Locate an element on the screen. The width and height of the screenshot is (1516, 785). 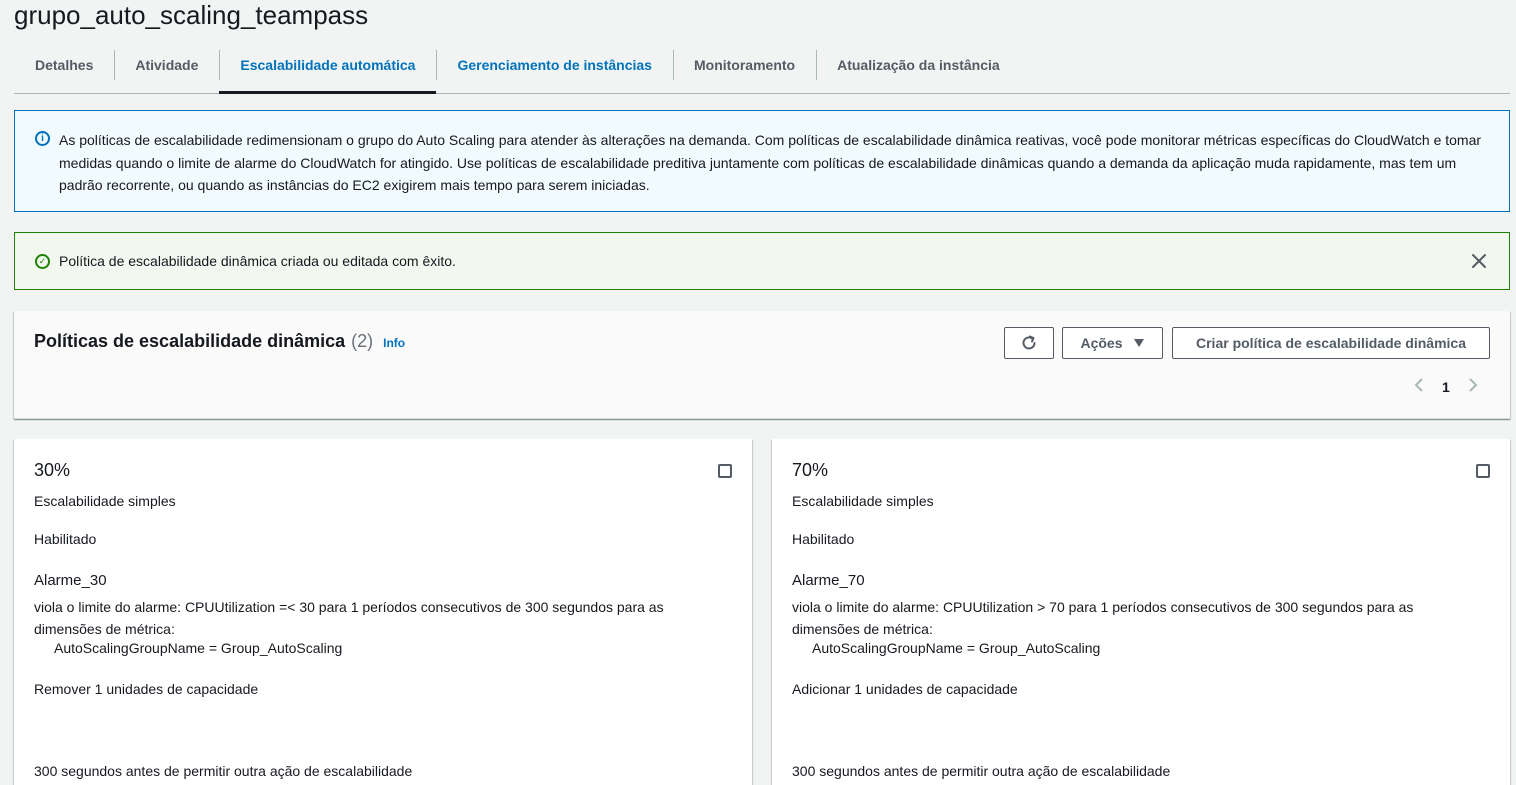
page-number: 1 is located at coordinates (1446, 387).